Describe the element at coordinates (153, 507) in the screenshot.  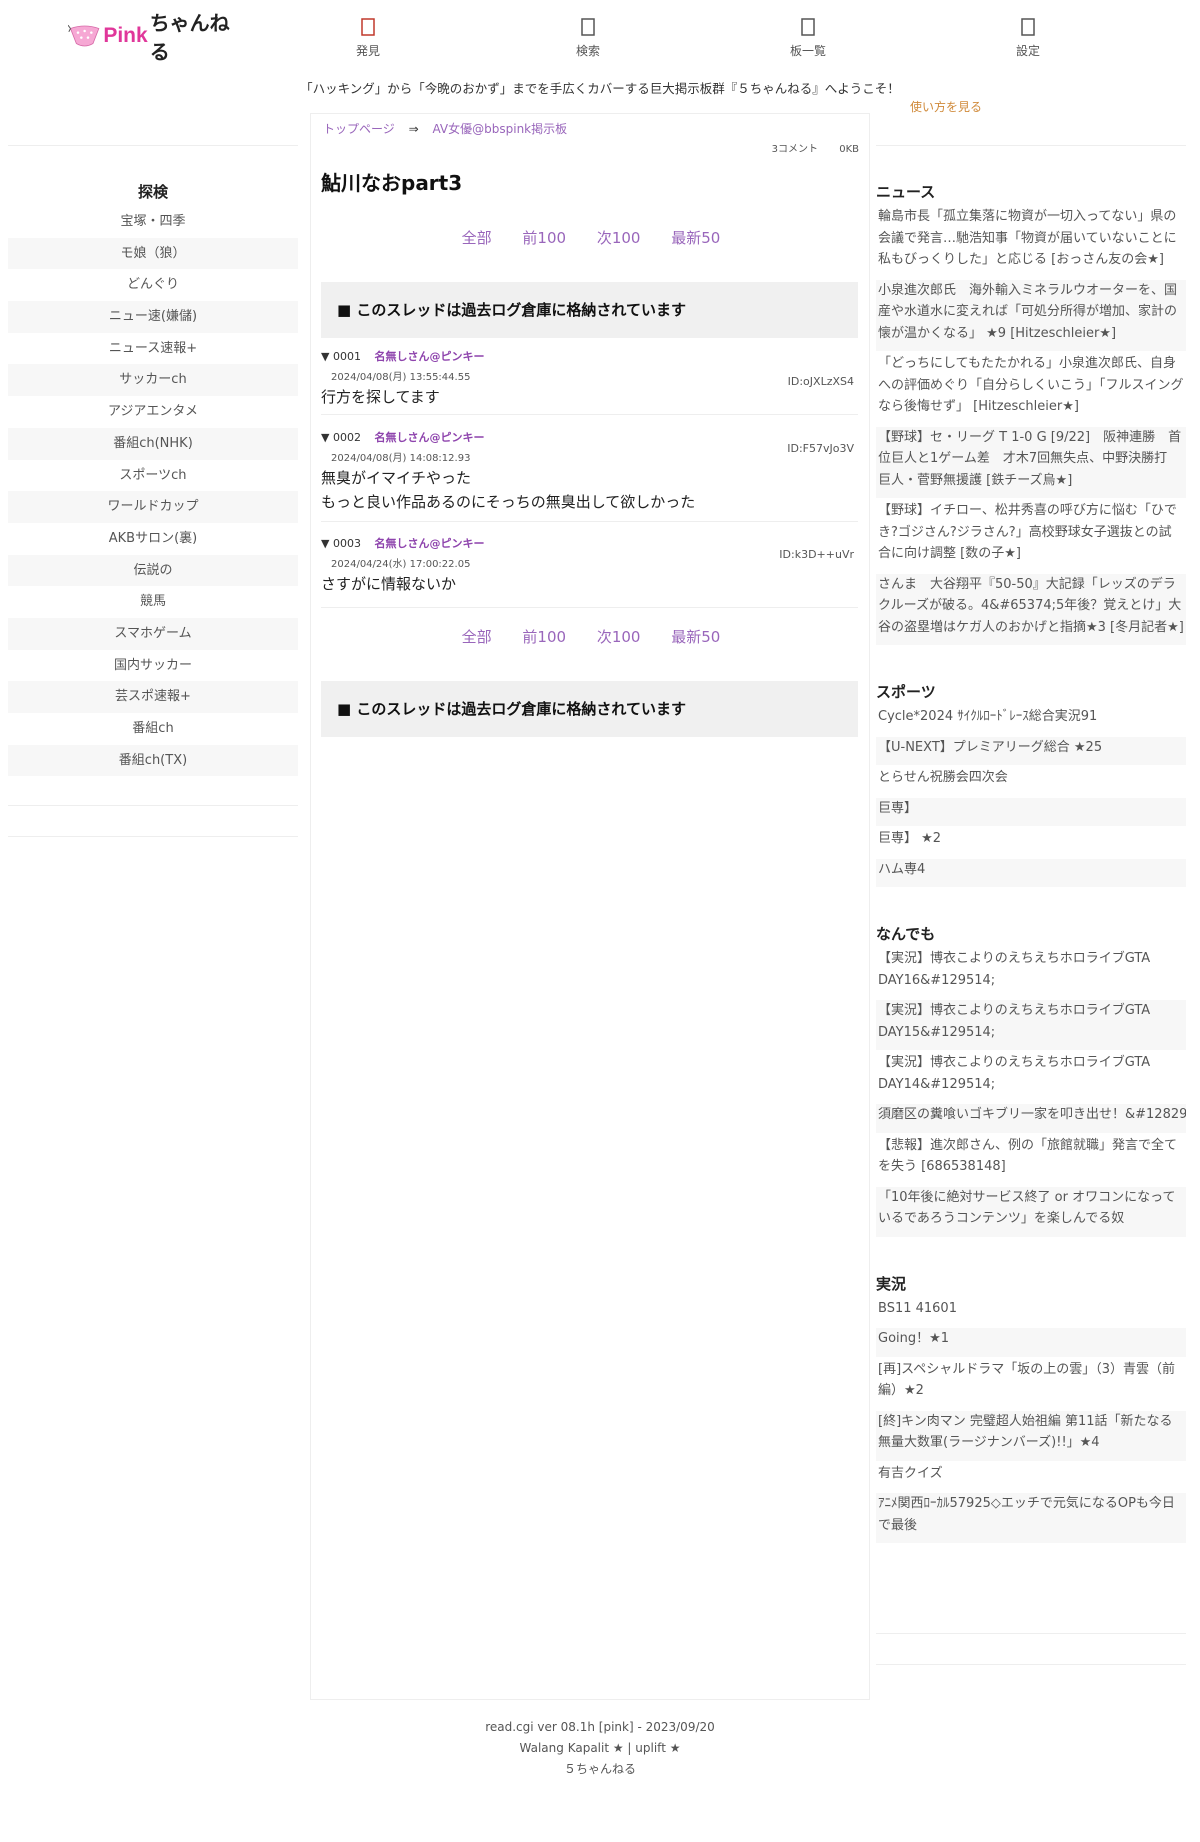
I see `explore-item: ワールドカップ` at that location.